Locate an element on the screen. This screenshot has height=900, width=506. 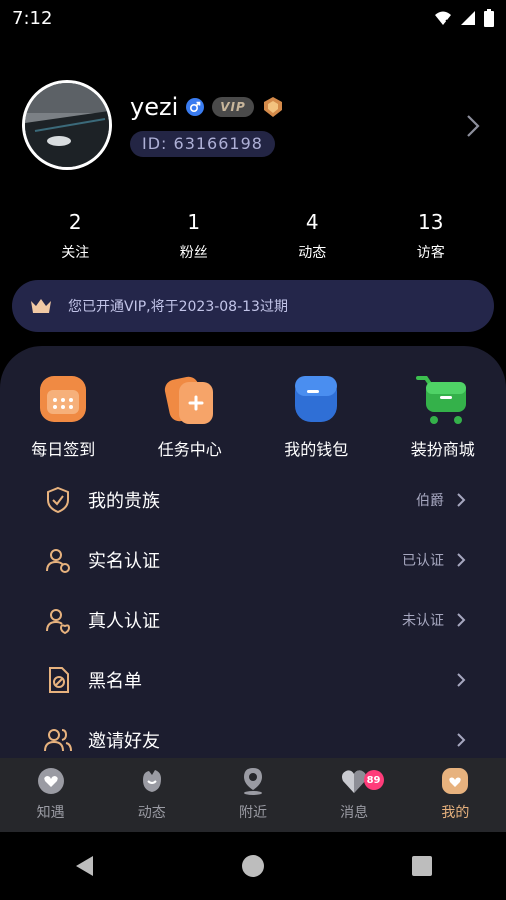
tab-nearby: 附近 is located at coordinates (252, 795).